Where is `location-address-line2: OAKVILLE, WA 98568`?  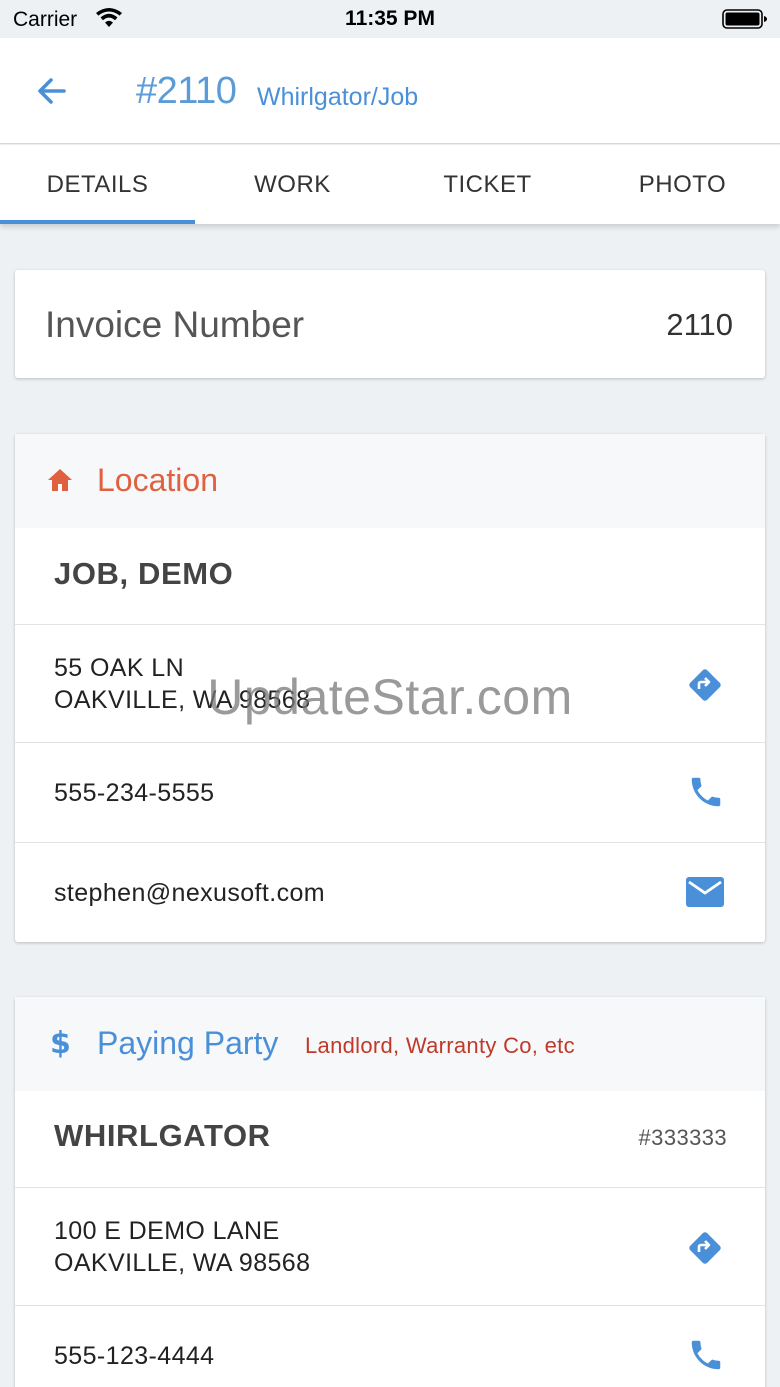 location-address-line2: OAKVILLE, WA 98568 is located at coordinates (182, 700).